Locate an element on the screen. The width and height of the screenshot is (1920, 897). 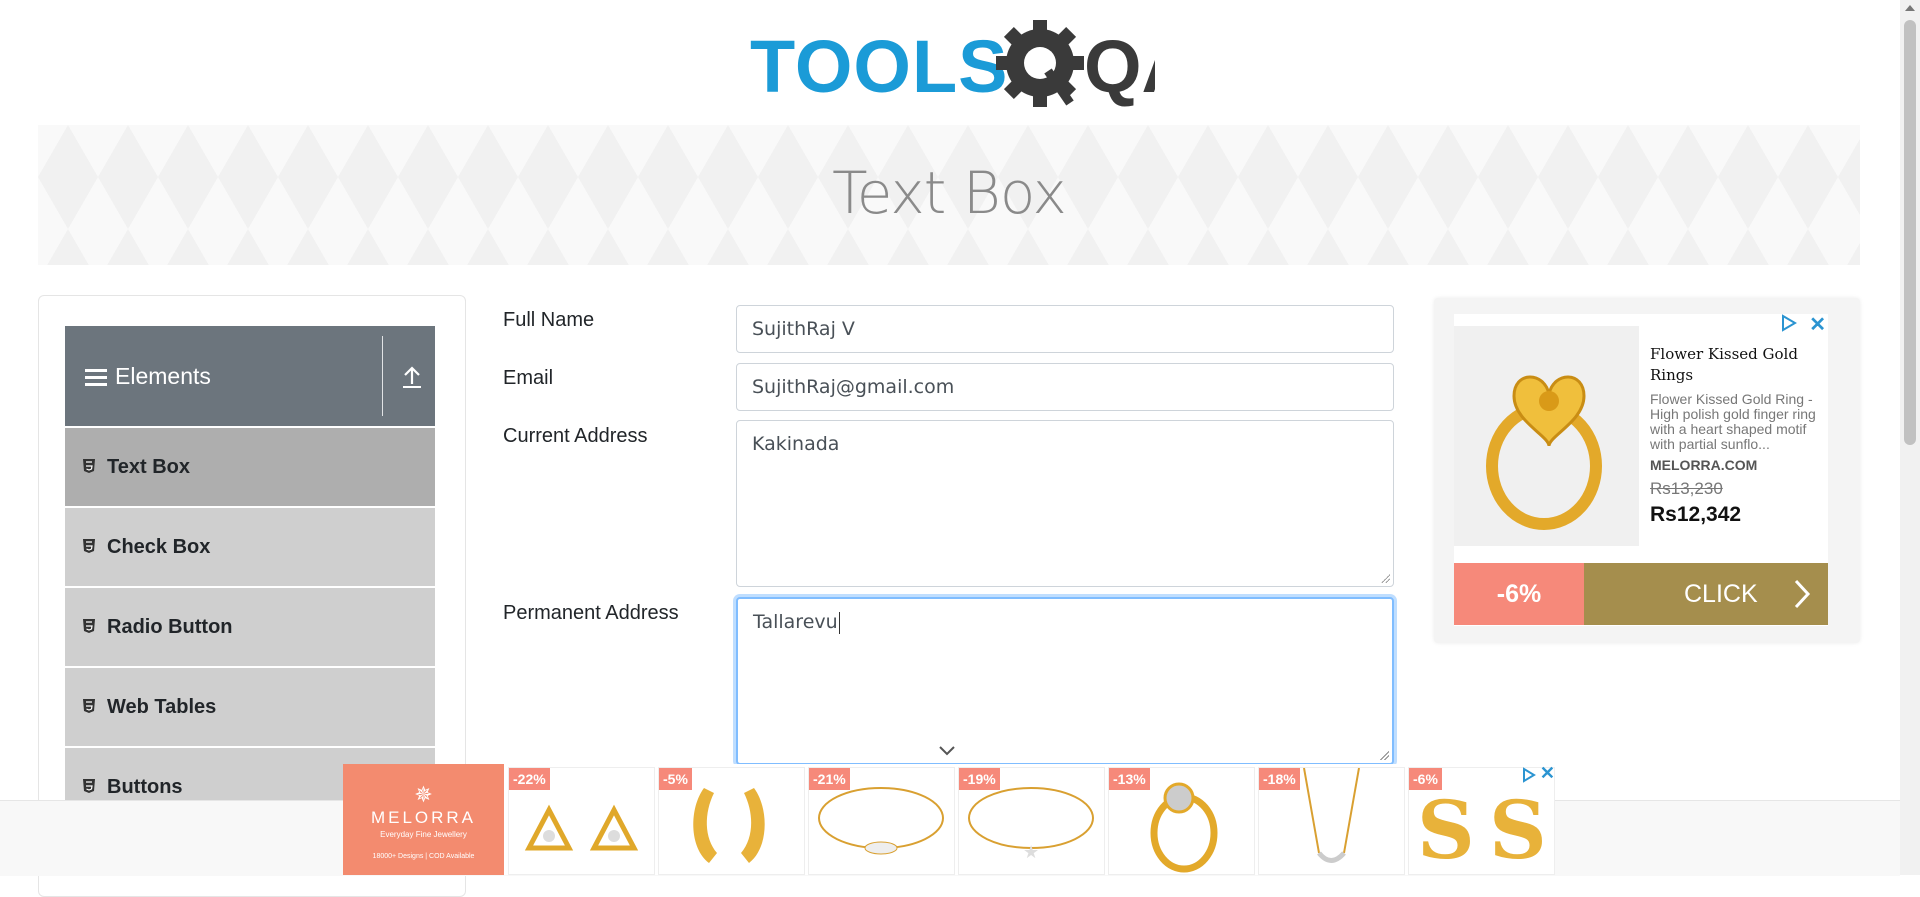
ad-click-label: CLICK is located at coordinates (1721, 594).